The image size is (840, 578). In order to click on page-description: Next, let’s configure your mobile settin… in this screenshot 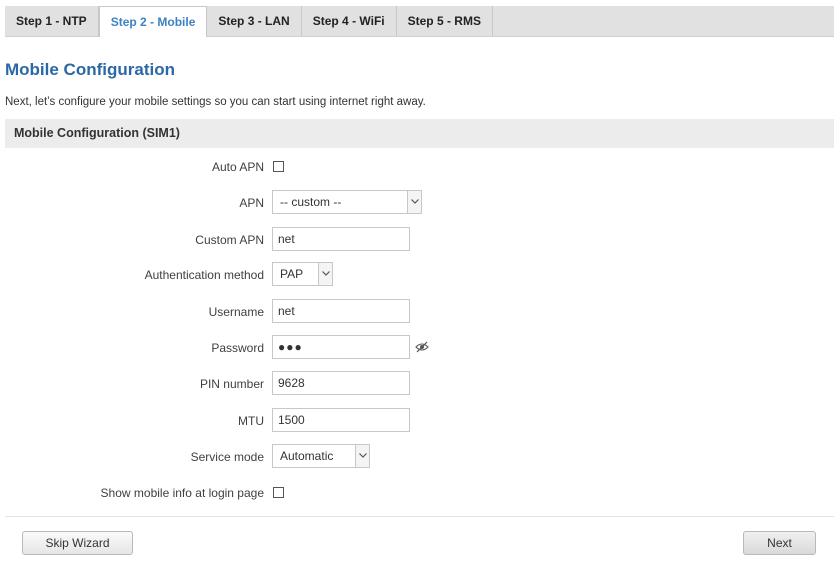, I will do `click(215, 102)`.